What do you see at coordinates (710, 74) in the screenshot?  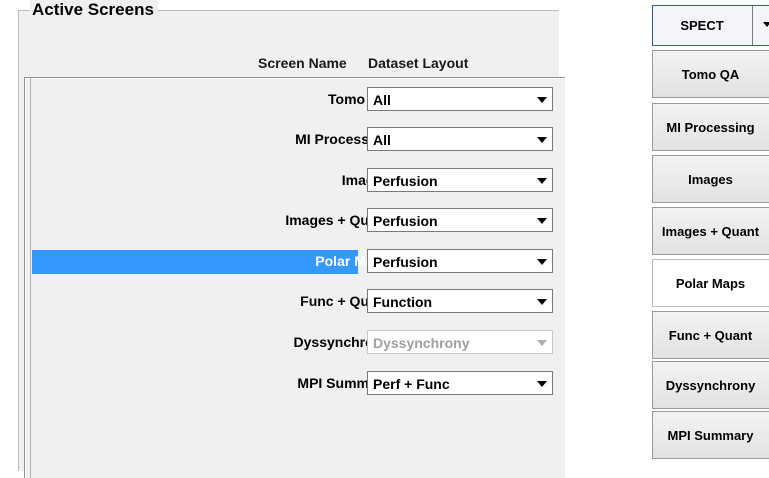 I see `screen-nav-button: Tomo QA` at bounding box center [710, 74].